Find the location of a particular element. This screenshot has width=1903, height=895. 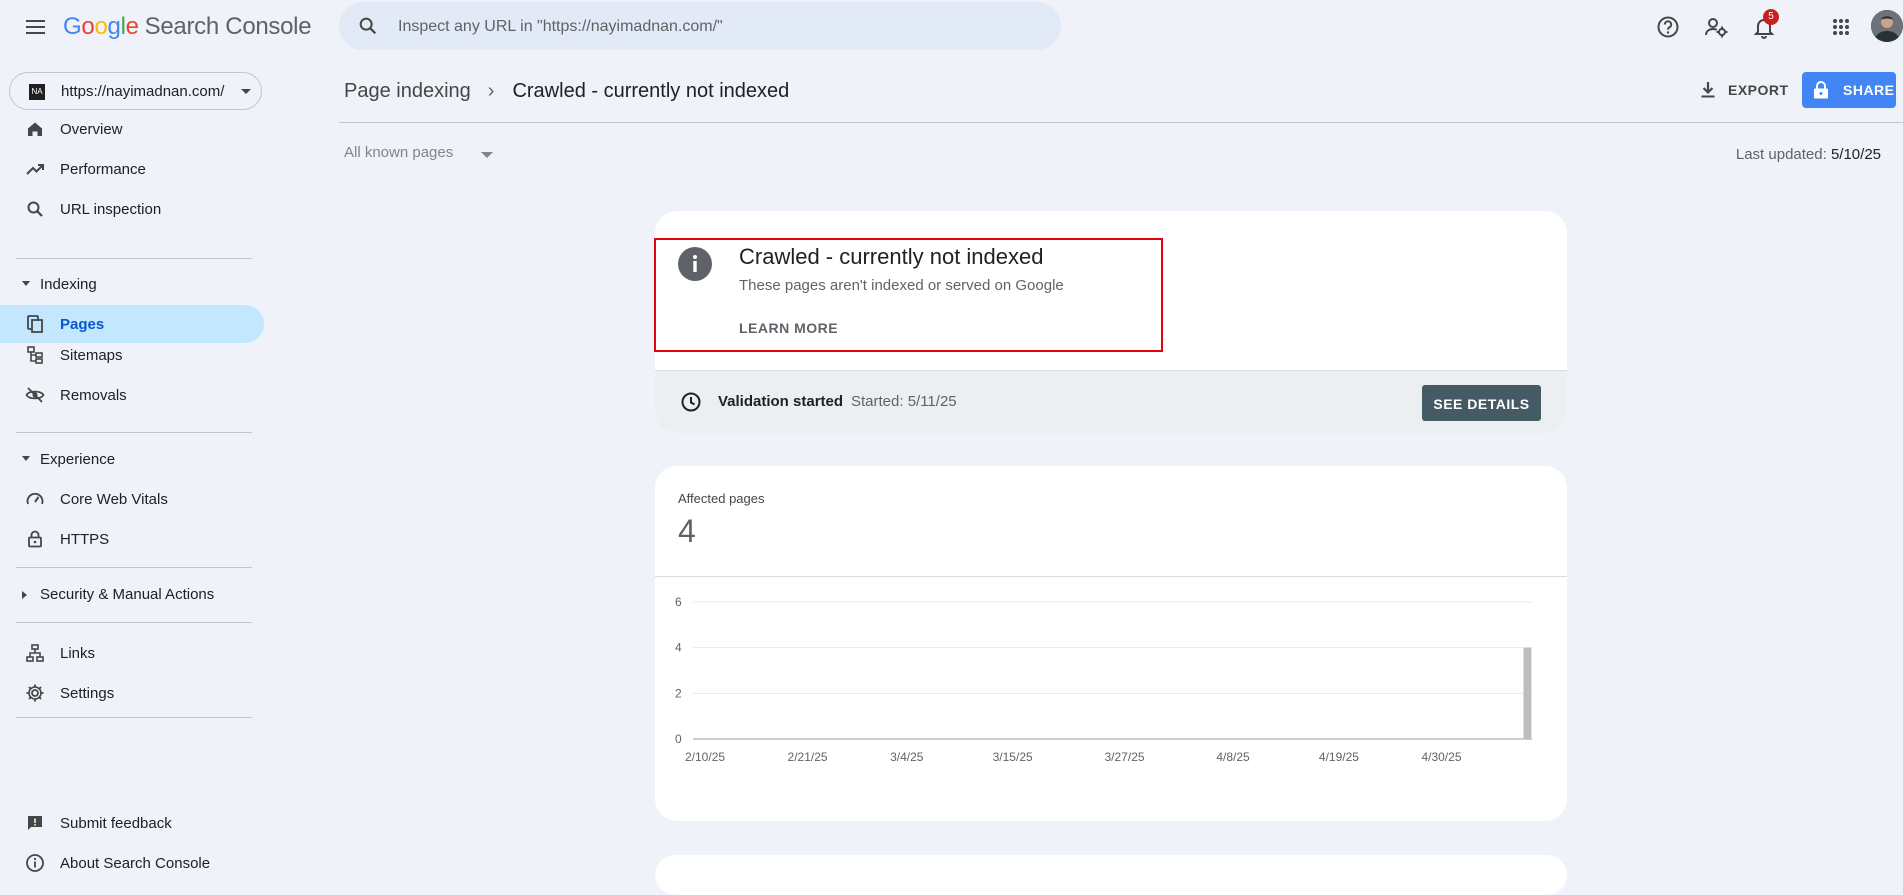

search-input is located at coordinates (718, 27).